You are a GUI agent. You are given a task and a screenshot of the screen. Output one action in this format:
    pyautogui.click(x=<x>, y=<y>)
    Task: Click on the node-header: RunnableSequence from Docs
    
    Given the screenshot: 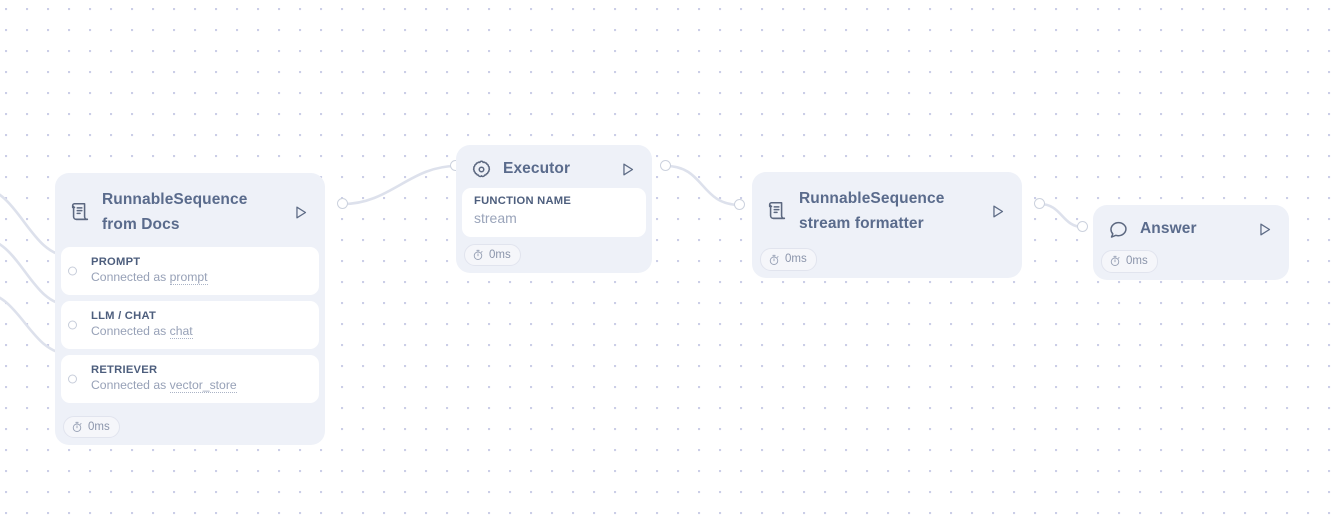 What is the action you would take?
    pyautogui.click(x=190, y=210)
    